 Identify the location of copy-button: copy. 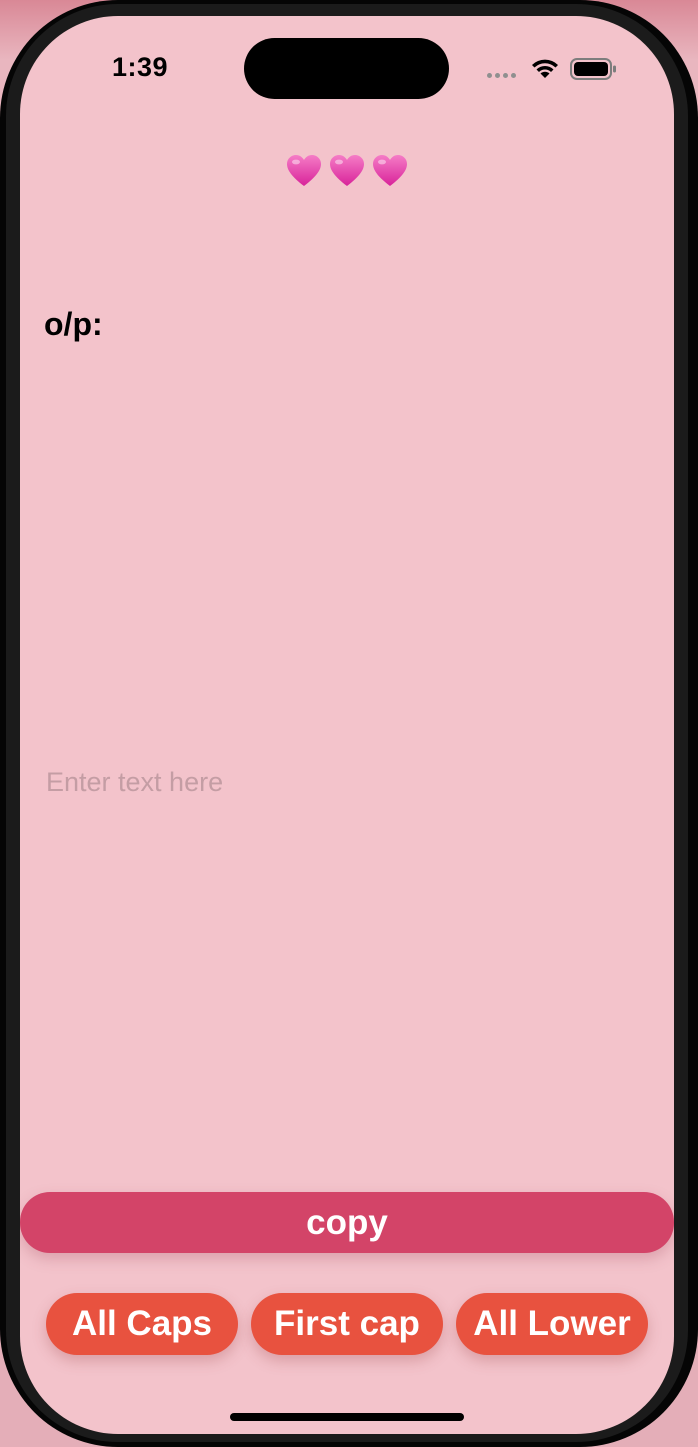
(347, 1222).